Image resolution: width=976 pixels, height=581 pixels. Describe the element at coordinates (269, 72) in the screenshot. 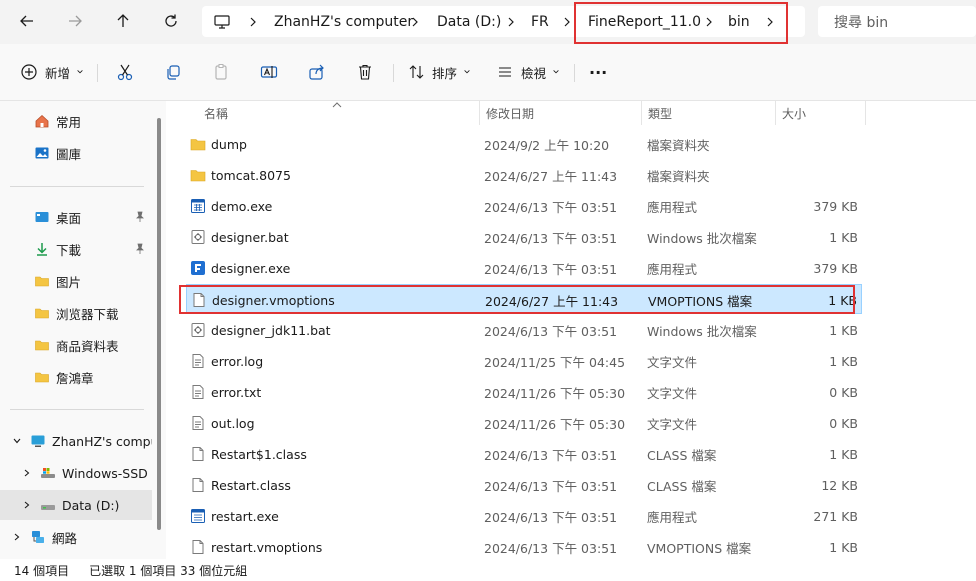

I see `rename-icon` at that location.